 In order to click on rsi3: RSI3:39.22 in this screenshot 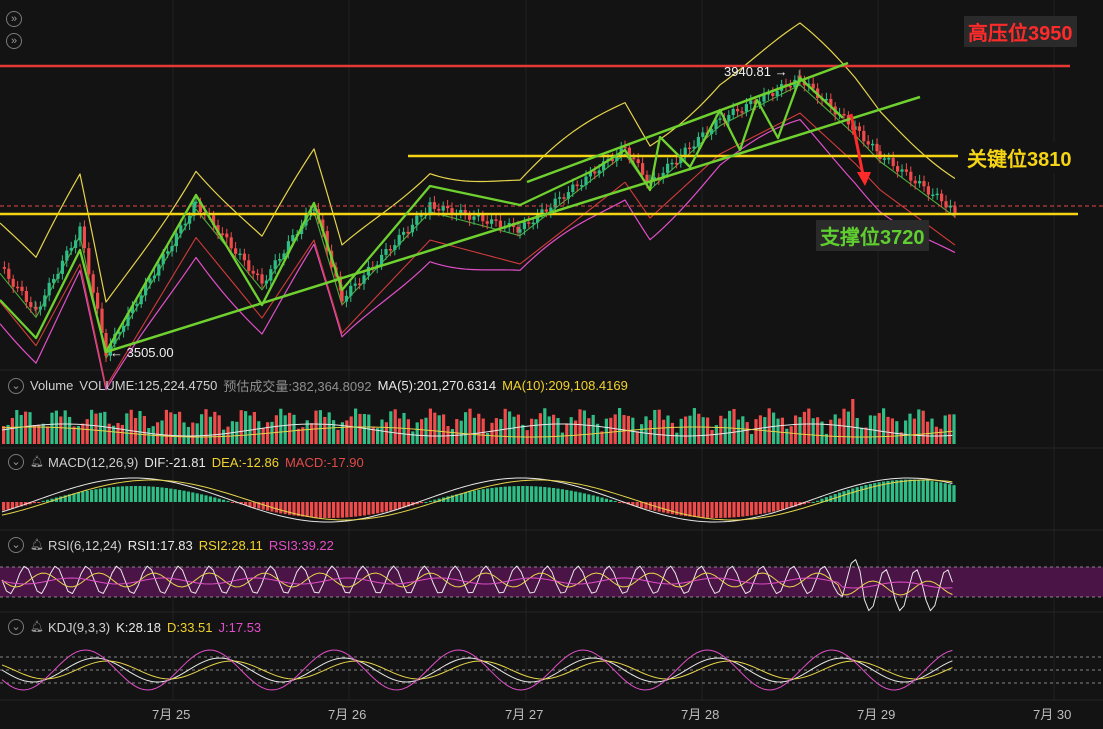, I will do `click(301, 545)`.